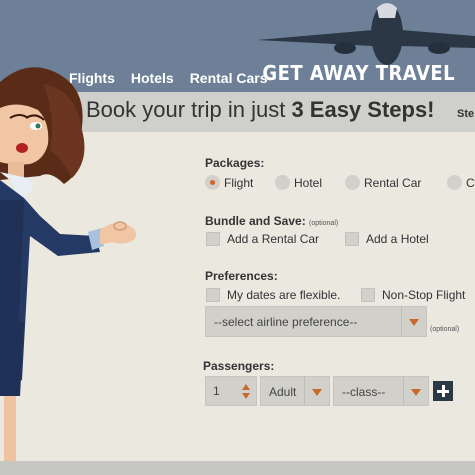 The width and height of the screenshot is (475, 475). I want to click on passenger-type-select: Adult, so click(295, 391).